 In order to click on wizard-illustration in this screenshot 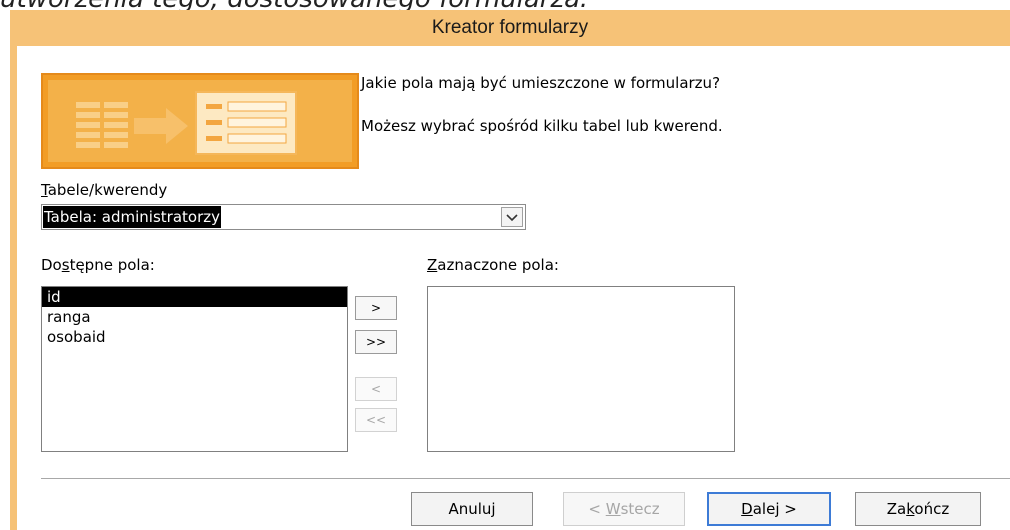, I will do `click(200, 121)`.